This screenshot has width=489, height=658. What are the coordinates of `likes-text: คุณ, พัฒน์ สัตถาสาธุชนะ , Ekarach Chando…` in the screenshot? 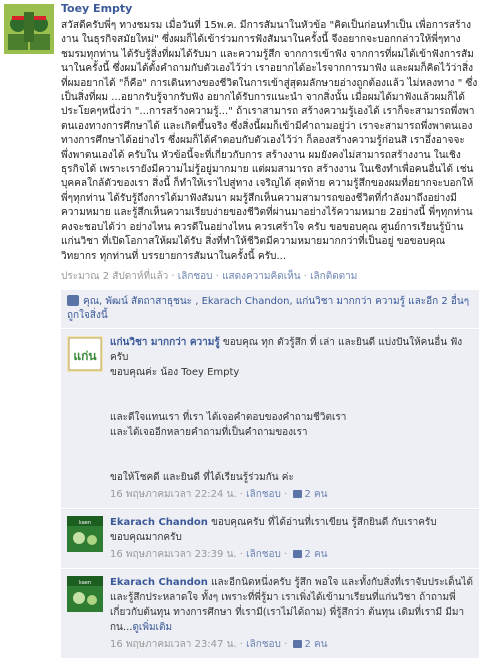 It's located at (268, 308).